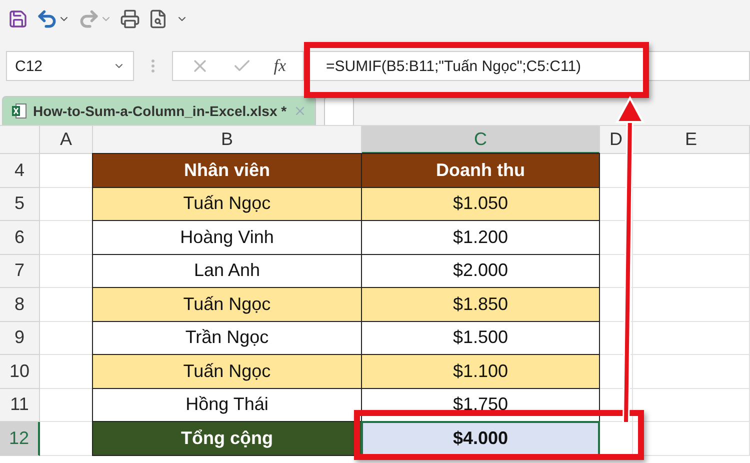 The width and height of the screenshot is (750, 463). Describe the element at coordinates (20, 171) in the screenshot. I see `row-header: 4` at that location.